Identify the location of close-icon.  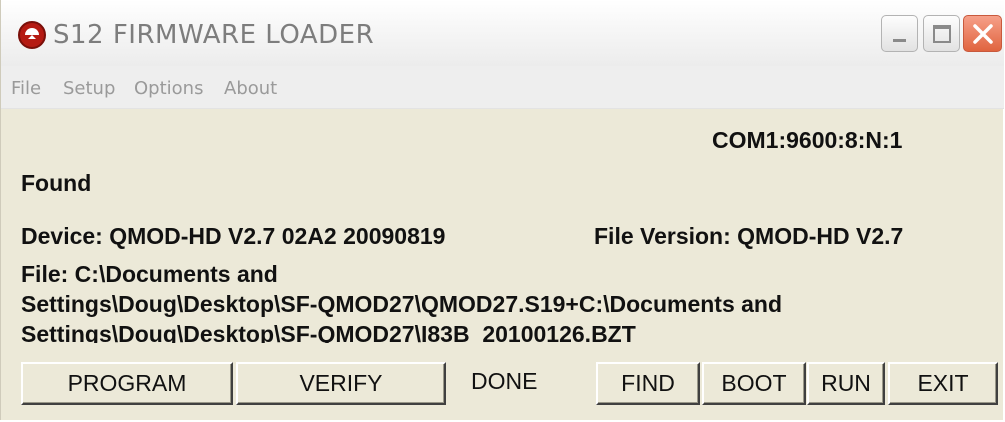
(983, 34).